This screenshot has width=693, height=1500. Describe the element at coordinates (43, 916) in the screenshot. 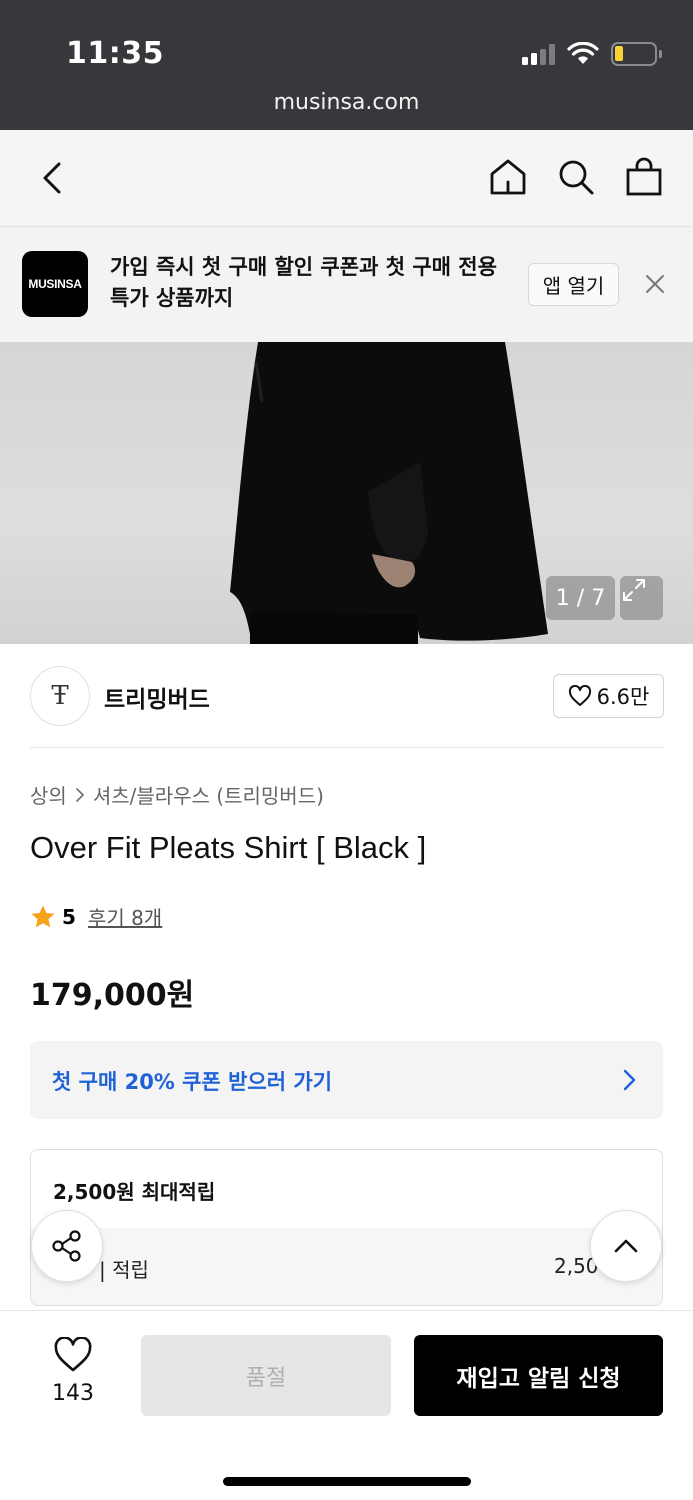

I see `star-icon` at that location.